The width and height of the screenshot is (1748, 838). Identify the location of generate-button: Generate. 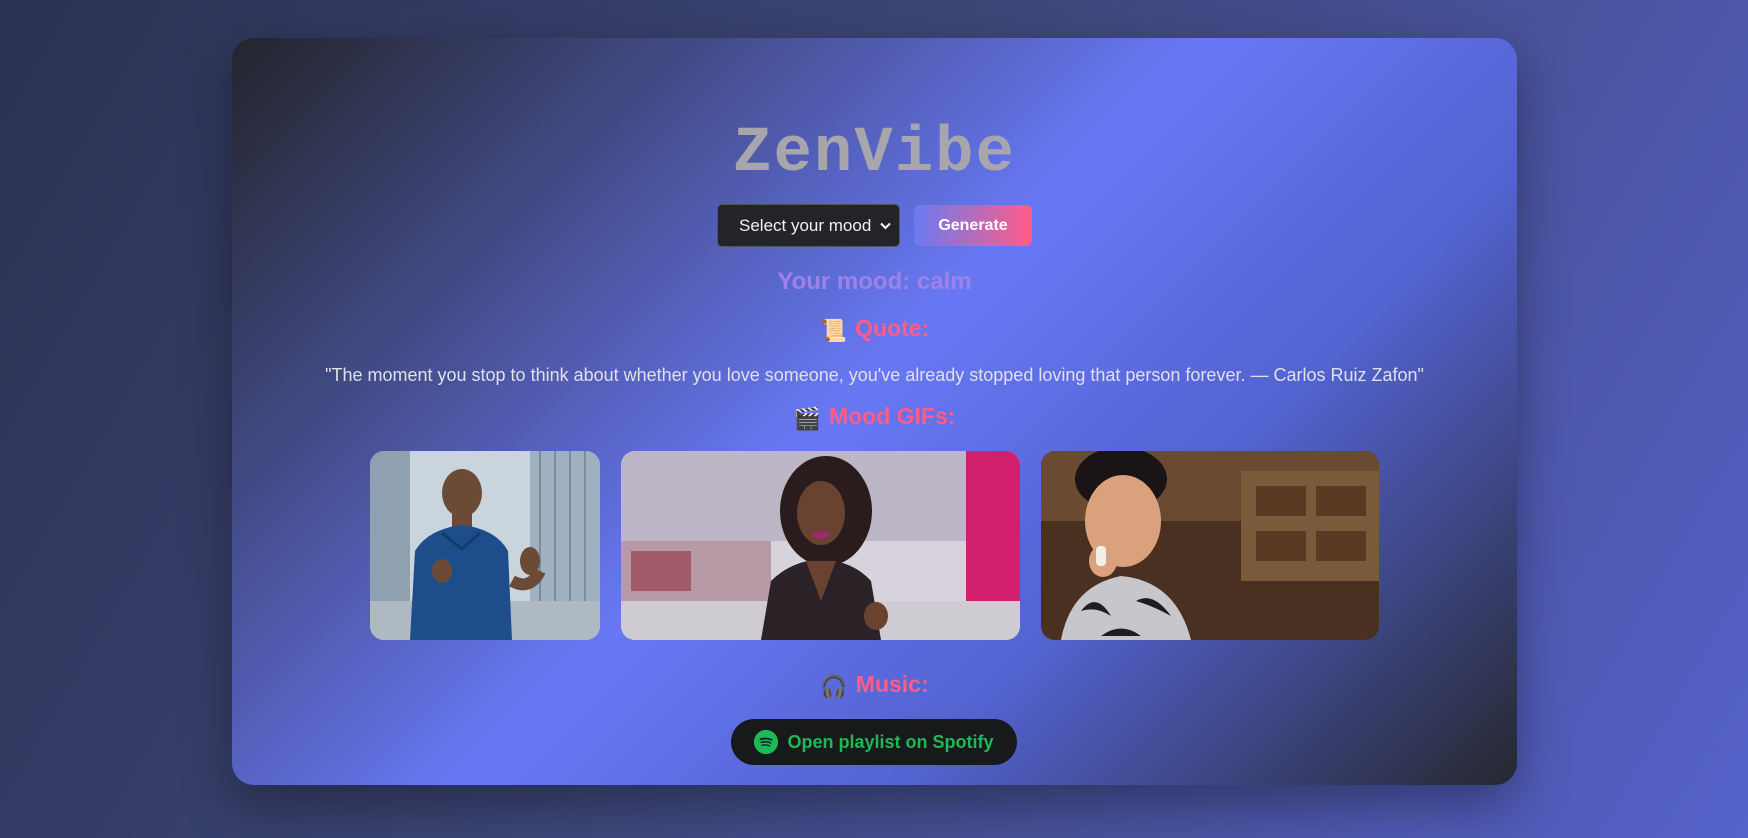
(973, 225).